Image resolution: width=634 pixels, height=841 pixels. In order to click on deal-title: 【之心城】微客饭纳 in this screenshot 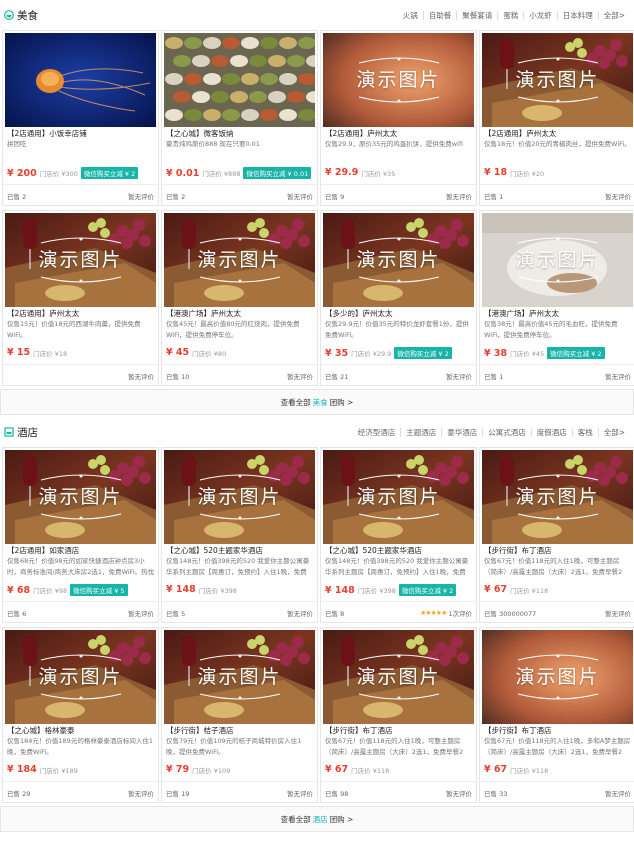, I will do `click(240, 133)`.